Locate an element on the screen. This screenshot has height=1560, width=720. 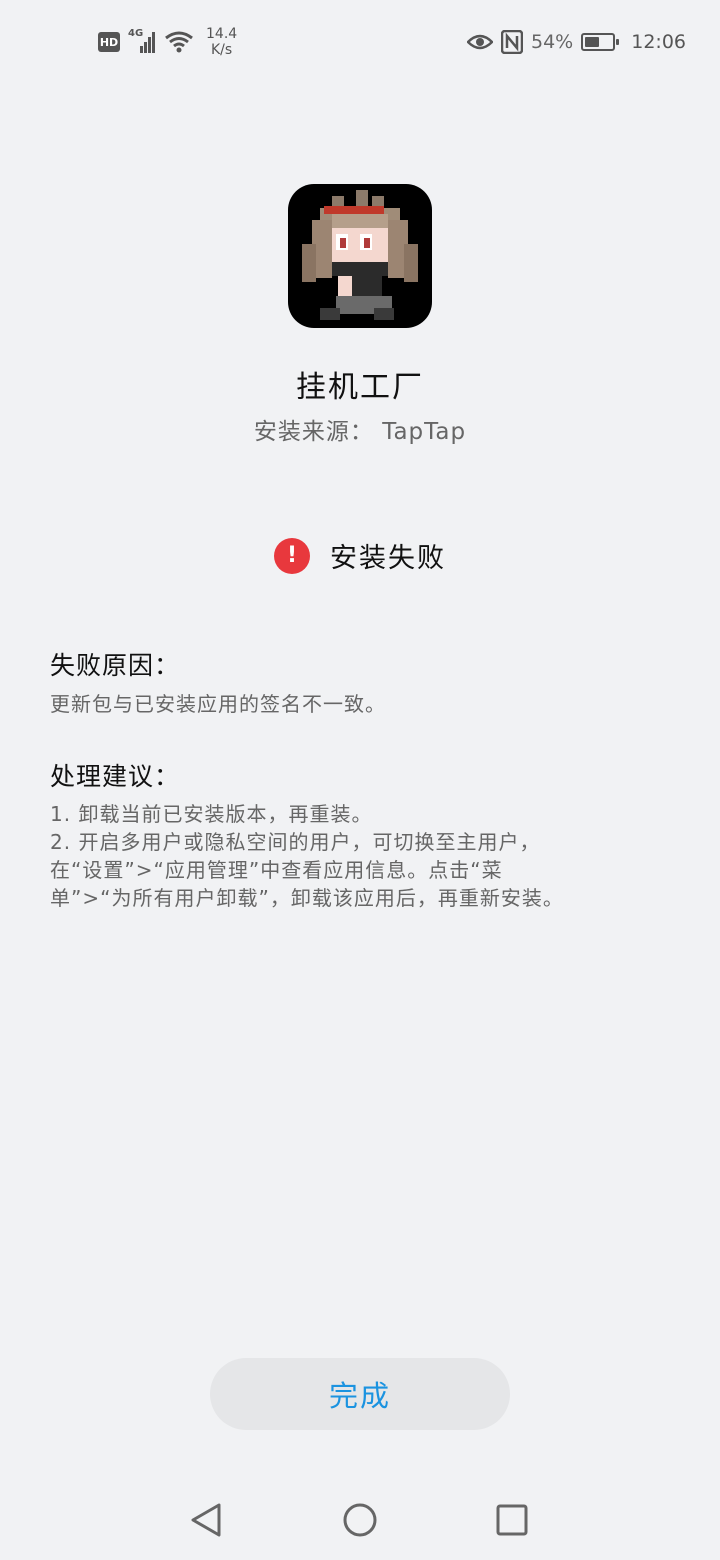
status-bar-right: 54% 12:06 is located at coordinates (576, 42).